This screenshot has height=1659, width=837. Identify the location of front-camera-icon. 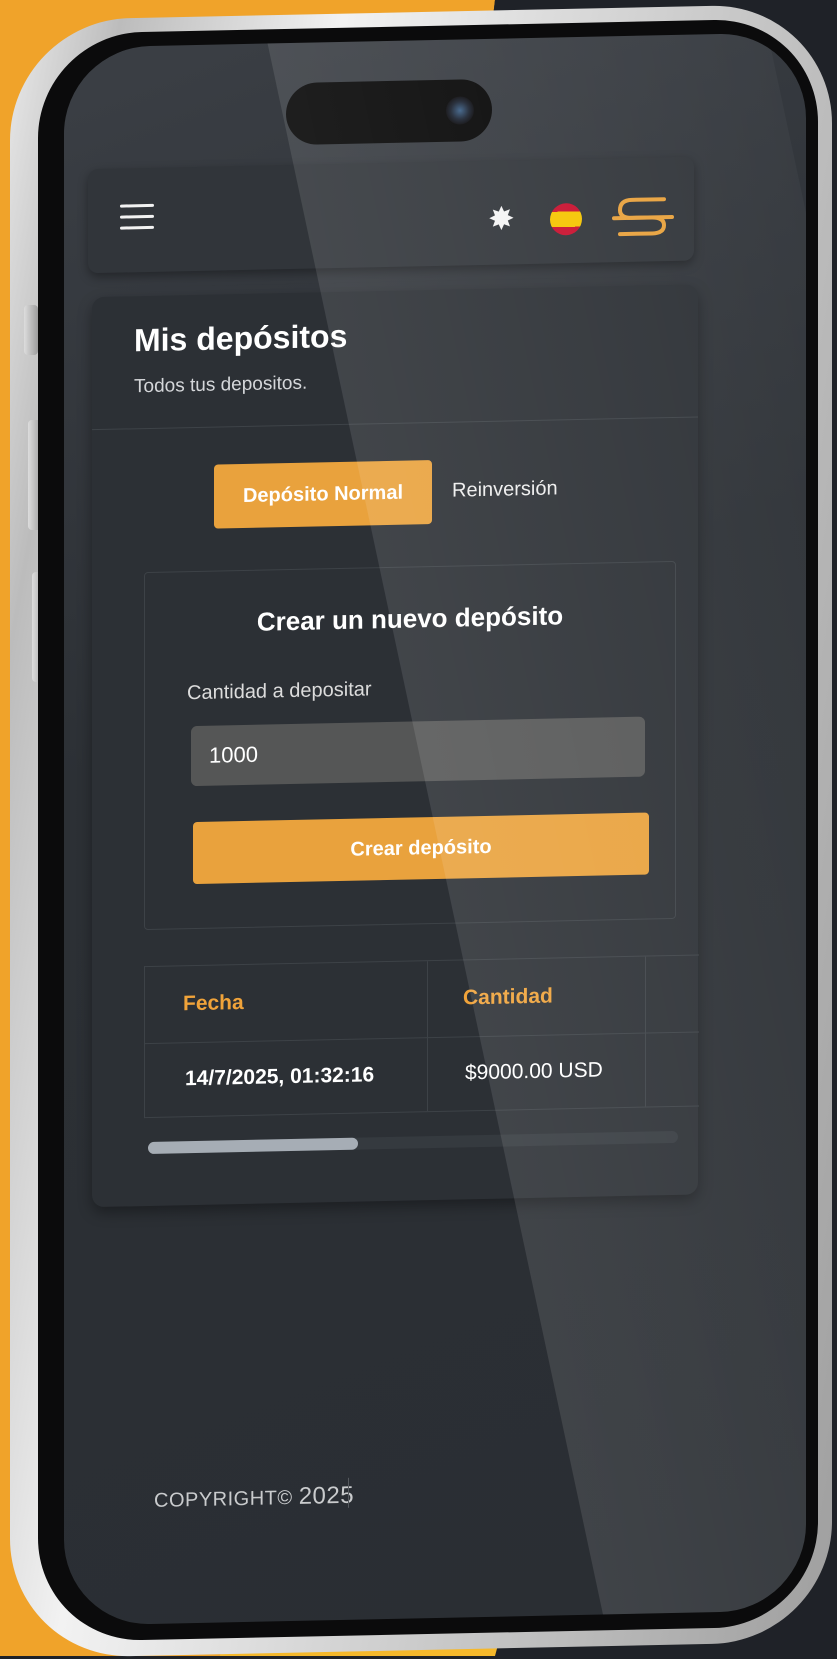
(460, 110).